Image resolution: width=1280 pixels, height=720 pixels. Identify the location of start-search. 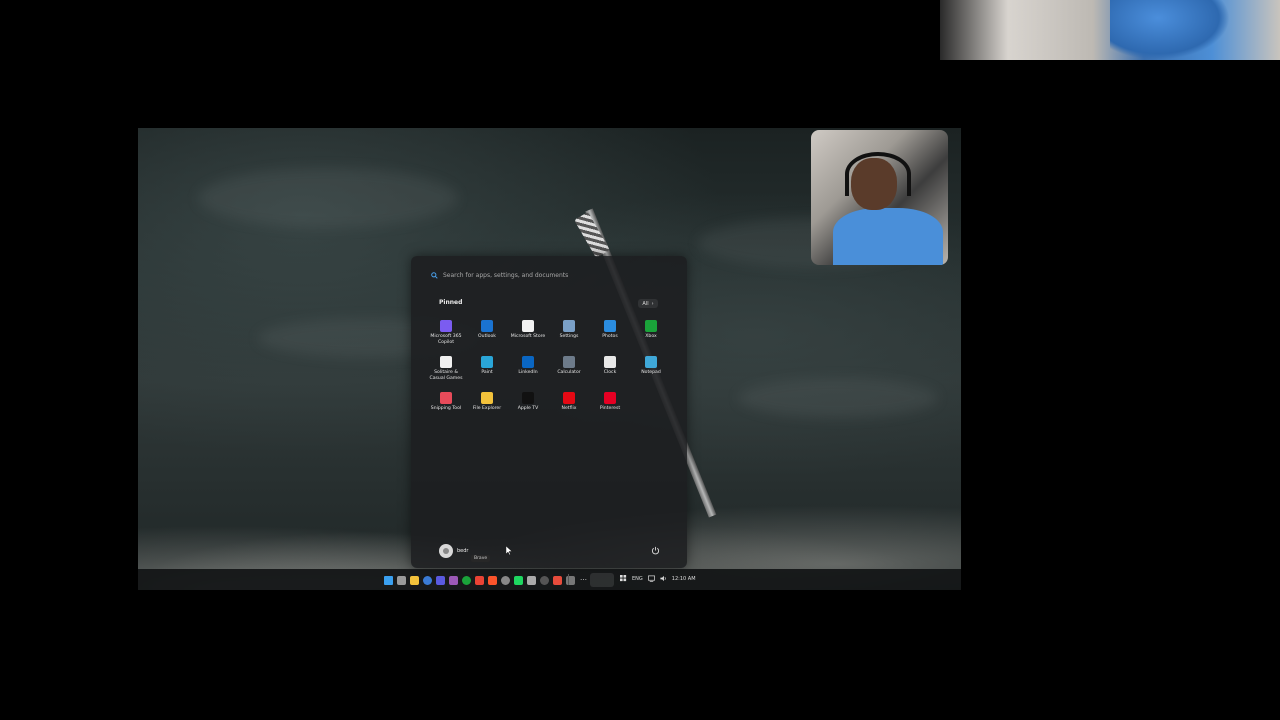
(550, 275).